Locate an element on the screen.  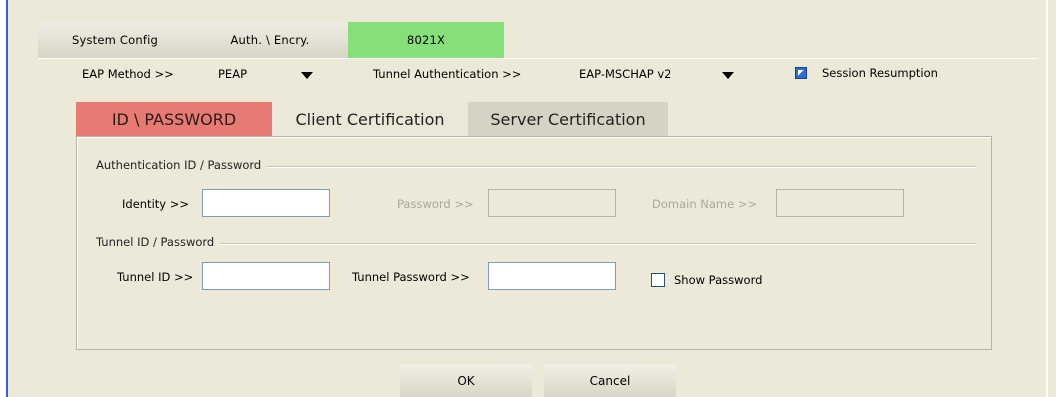
tab-auth-encry-label: Auth. \ Encry. is located at coordinates (270, 40).